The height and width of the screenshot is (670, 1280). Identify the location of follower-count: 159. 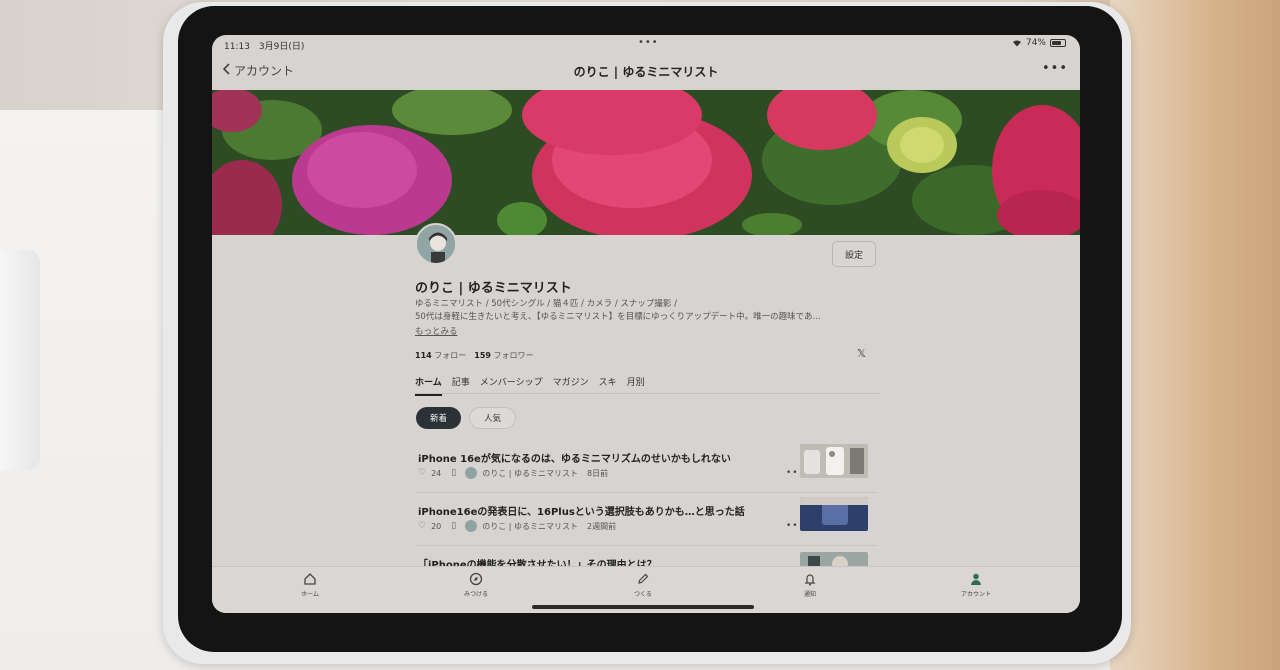
(482, 355).